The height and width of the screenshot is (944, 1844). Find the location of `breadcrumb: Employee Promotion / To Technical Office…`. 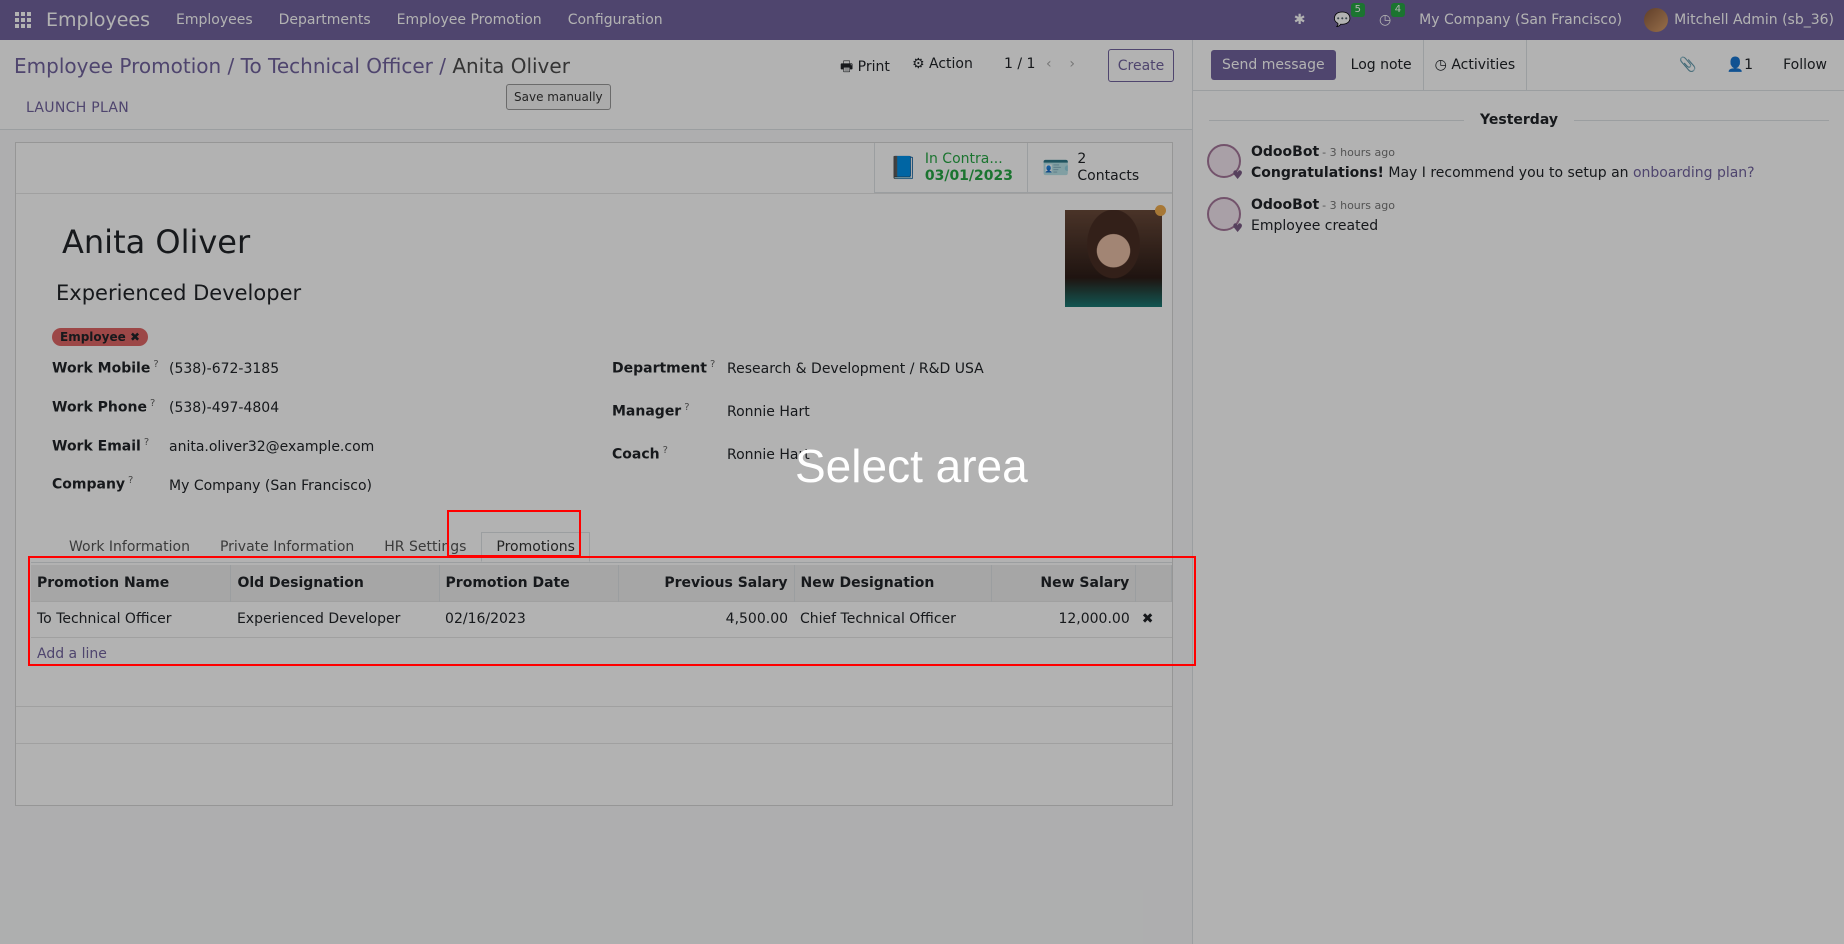

breadcrumb: Employee Promotion / To Technical Office… is located at coordinates (292, 66).